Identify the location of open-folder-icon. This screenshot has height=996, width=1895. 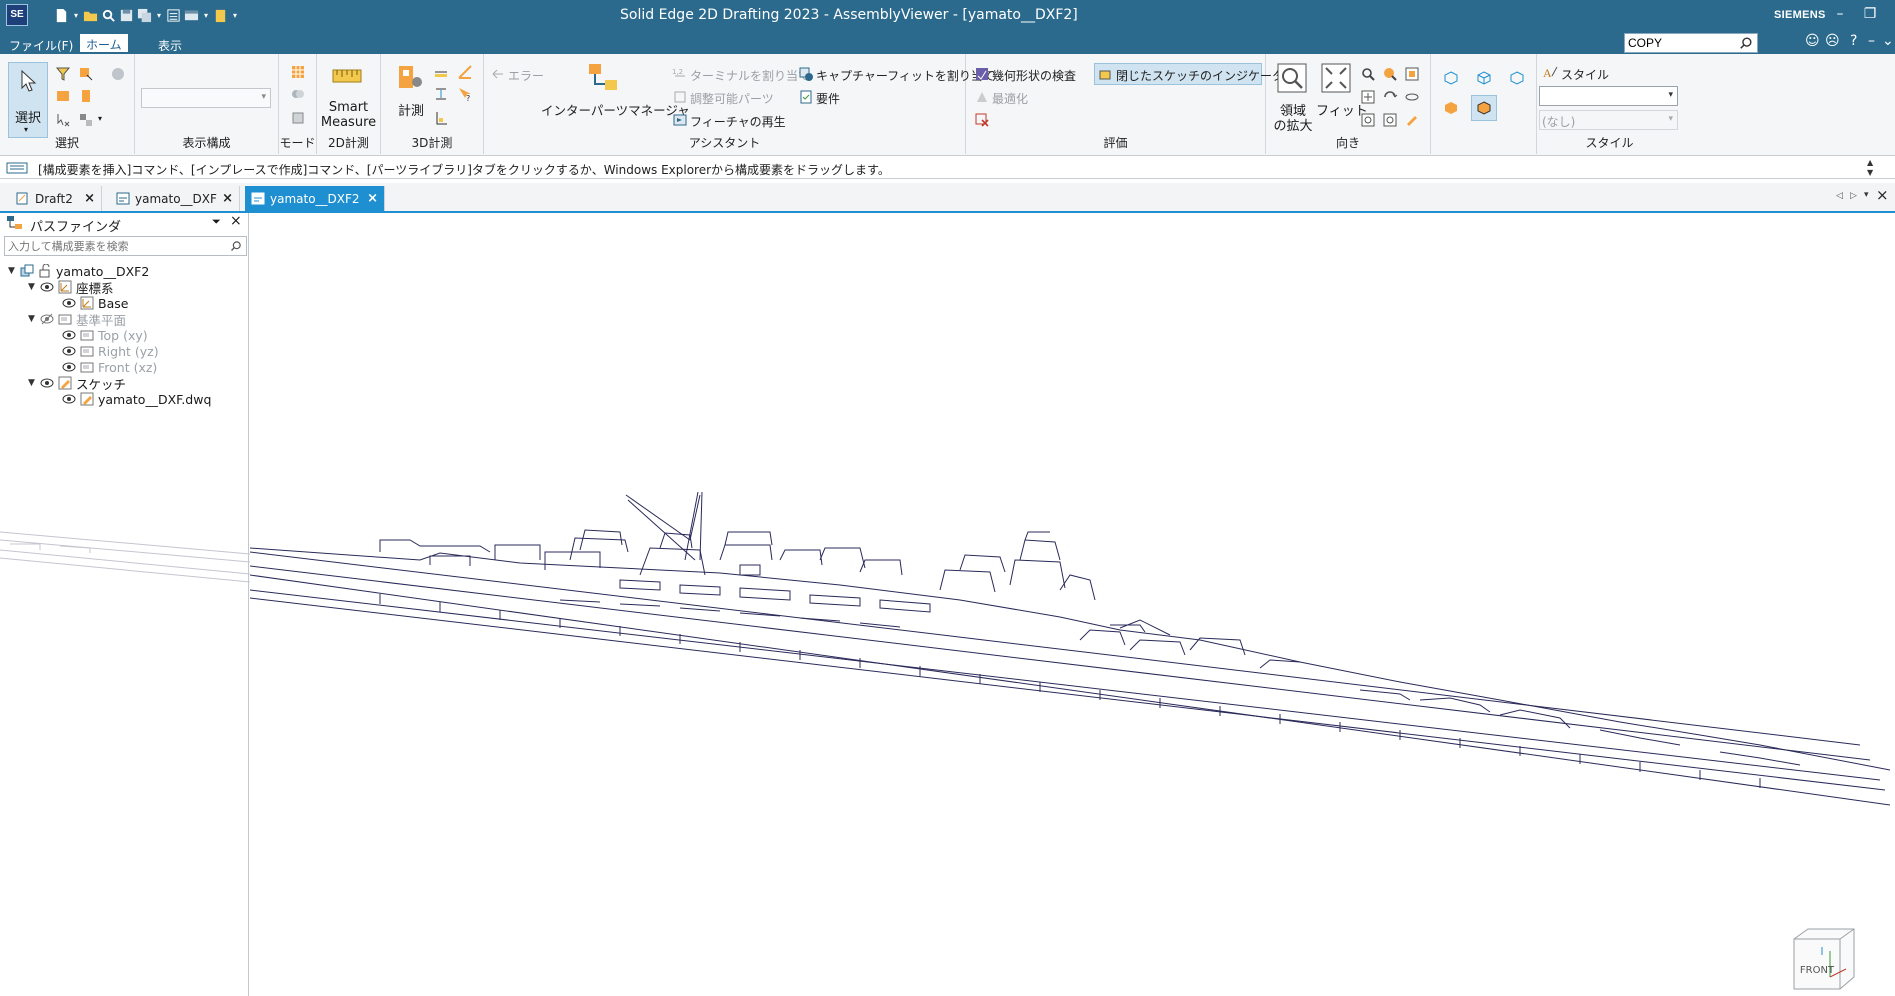
(90, 15).